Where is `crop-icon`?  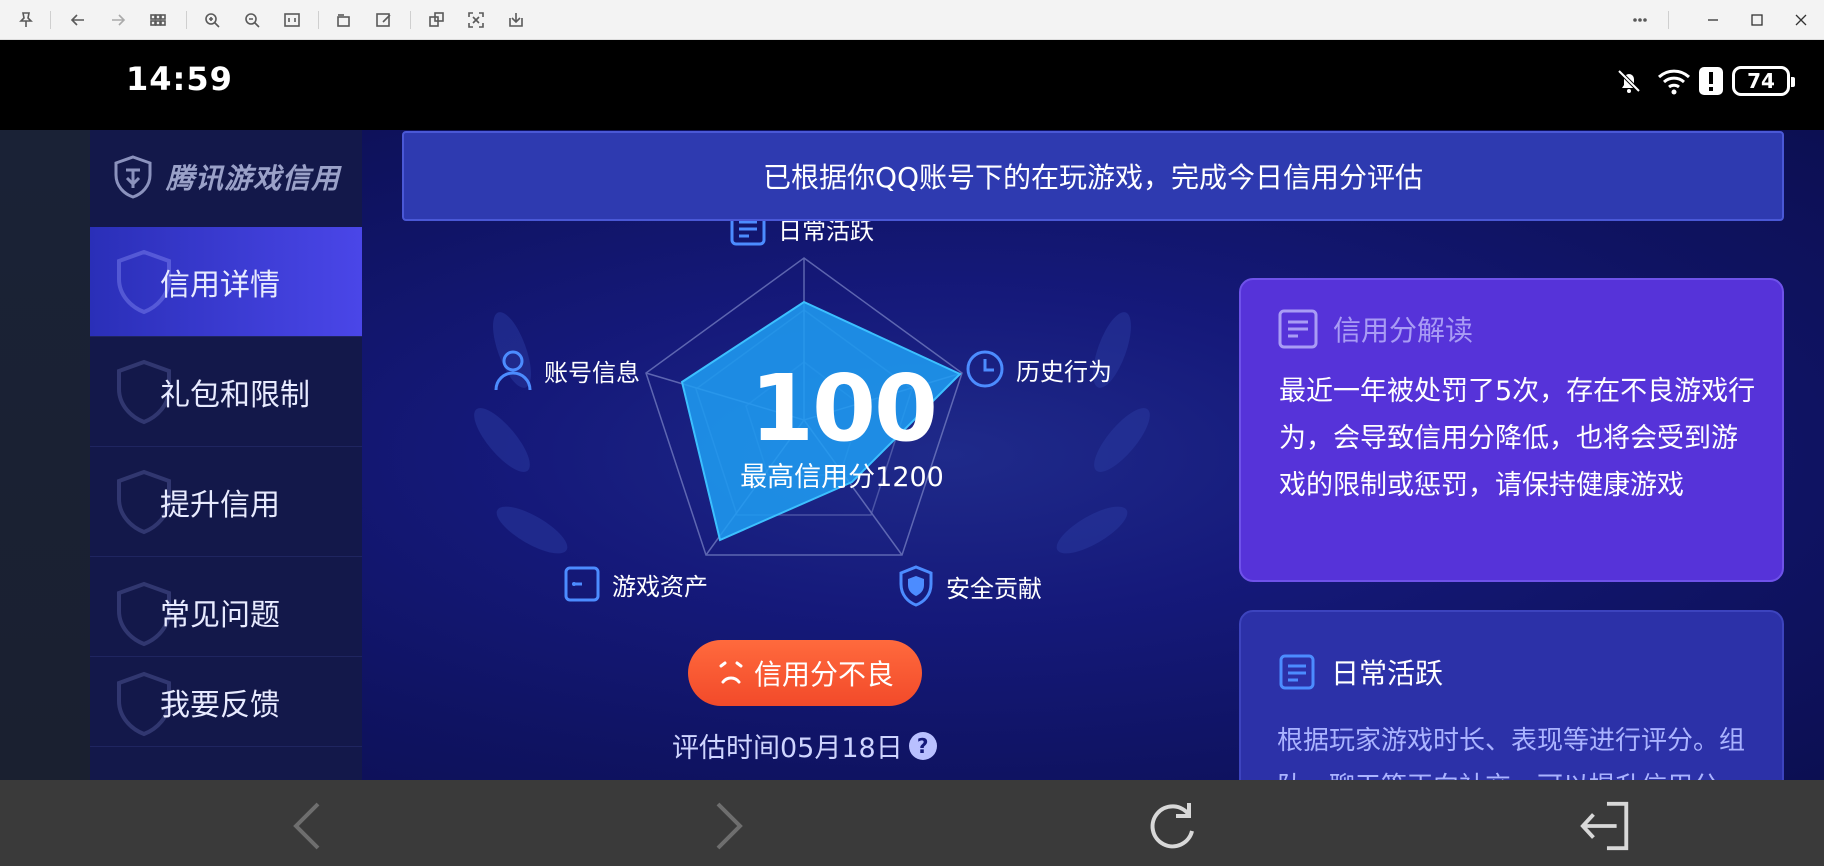
crop-icon is located at coordinates (436, 20).